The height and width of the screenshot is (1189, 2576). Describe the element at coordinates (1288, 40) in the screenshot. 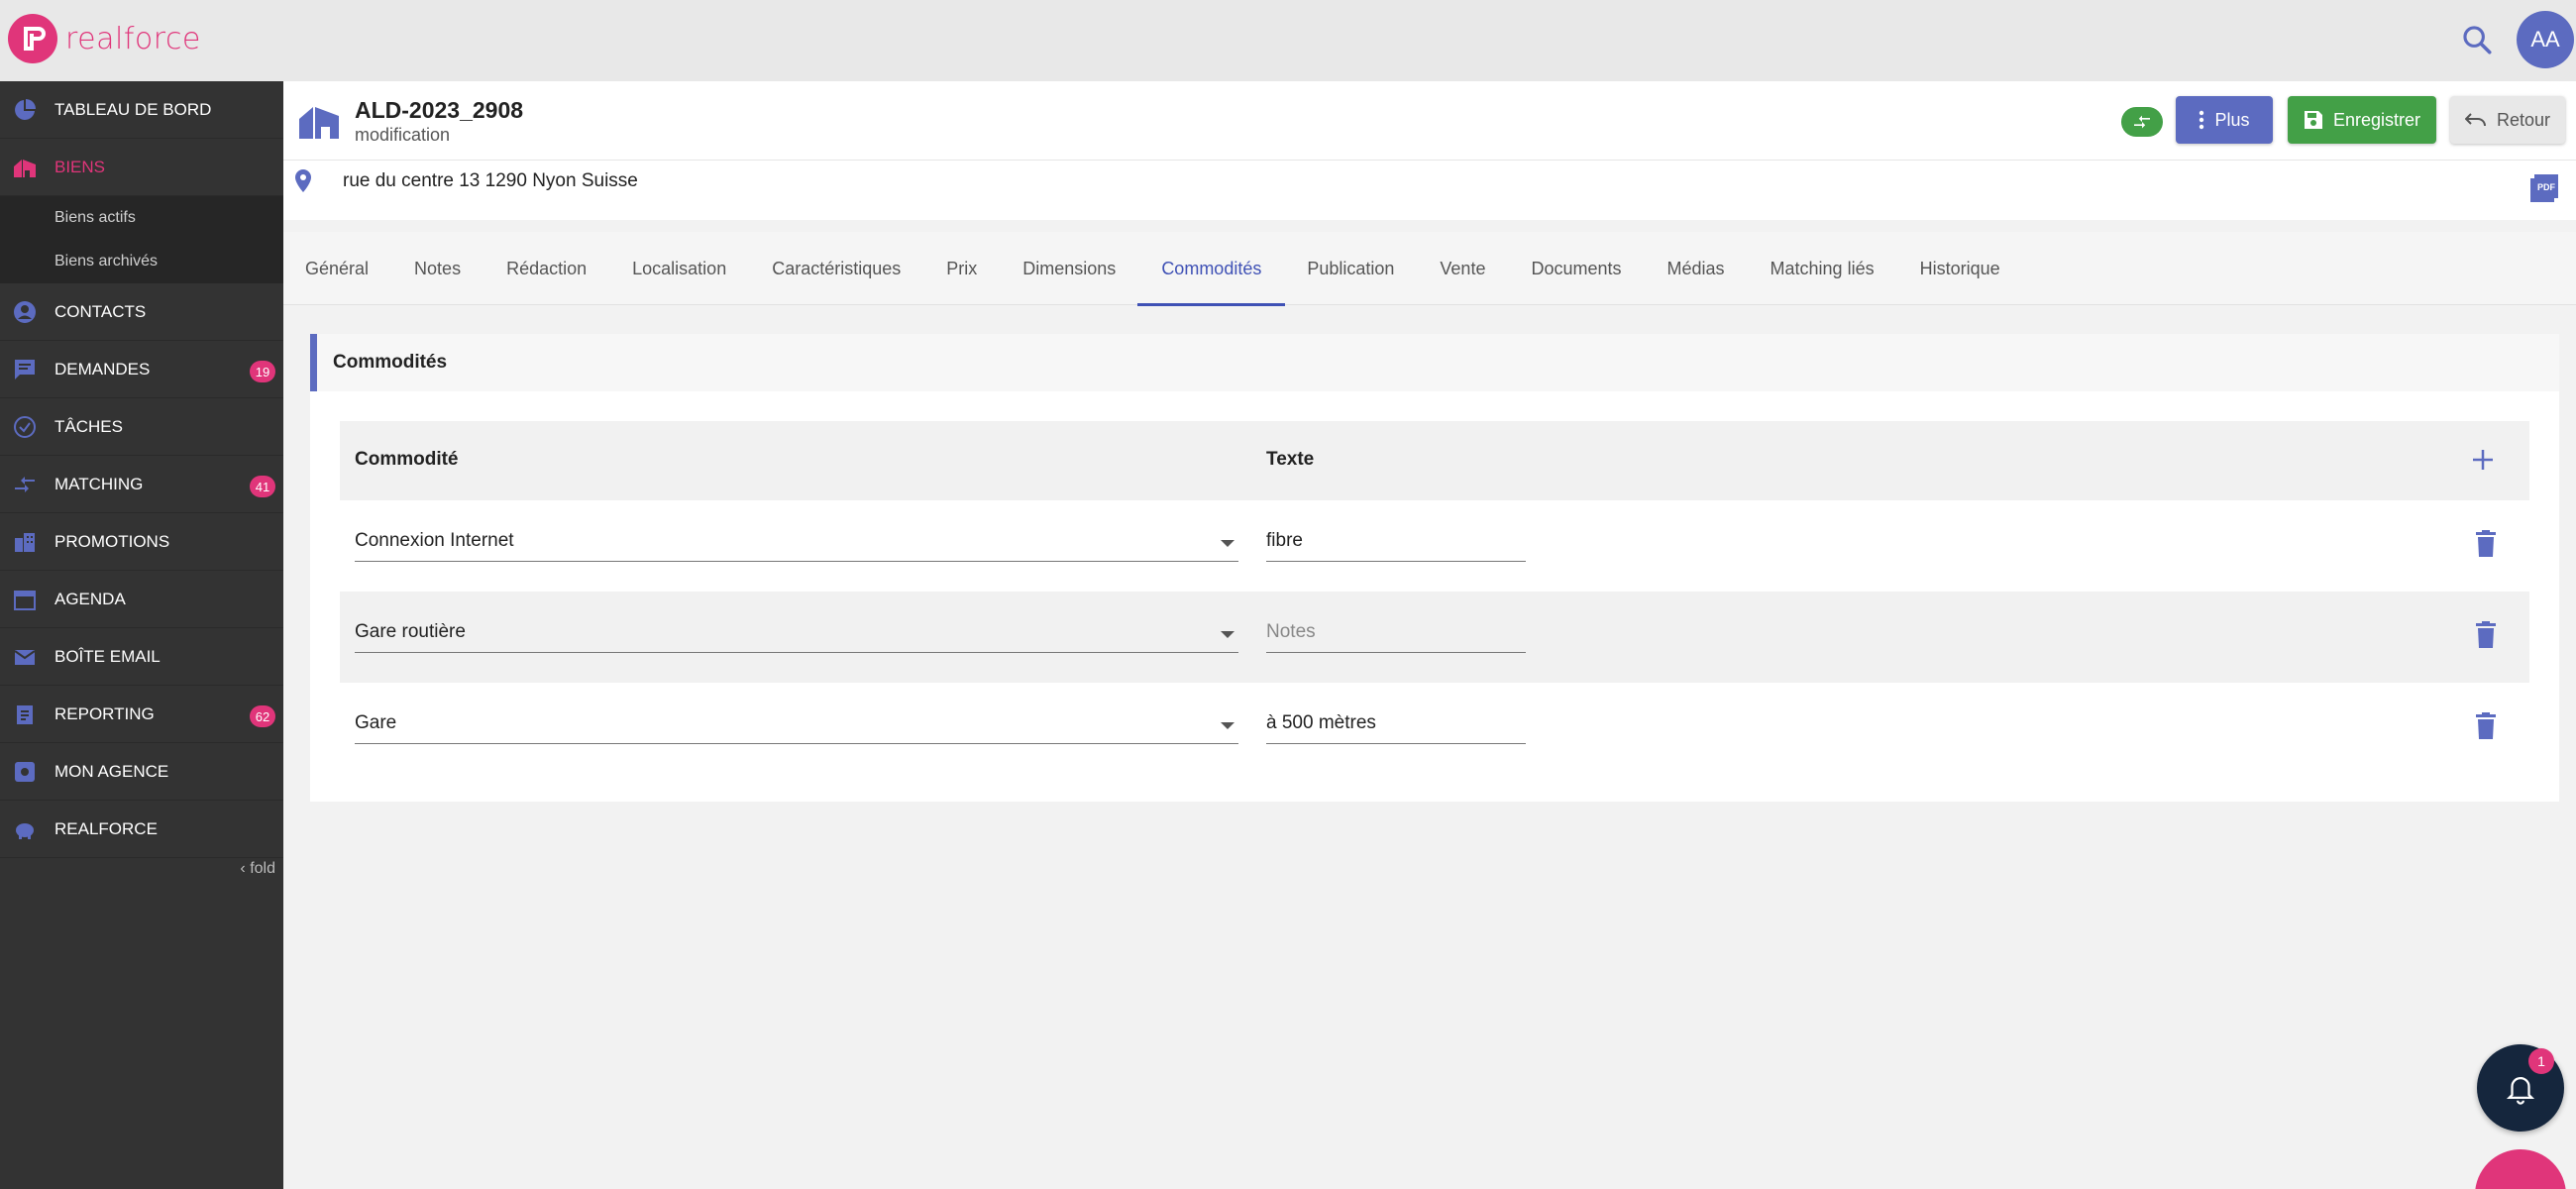

I see `top-bar: realforce AA` at that location.